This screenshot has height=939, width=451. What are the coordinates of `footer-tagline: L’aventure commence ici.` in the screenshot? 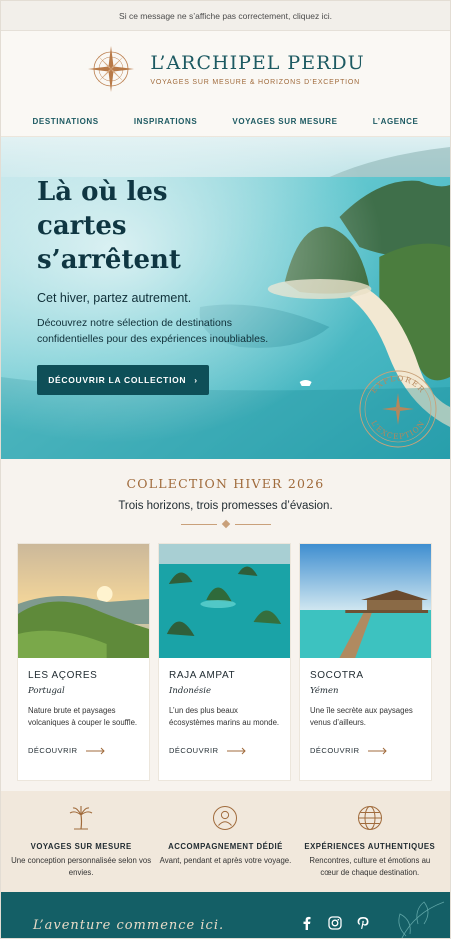 It's located at (129, 925).